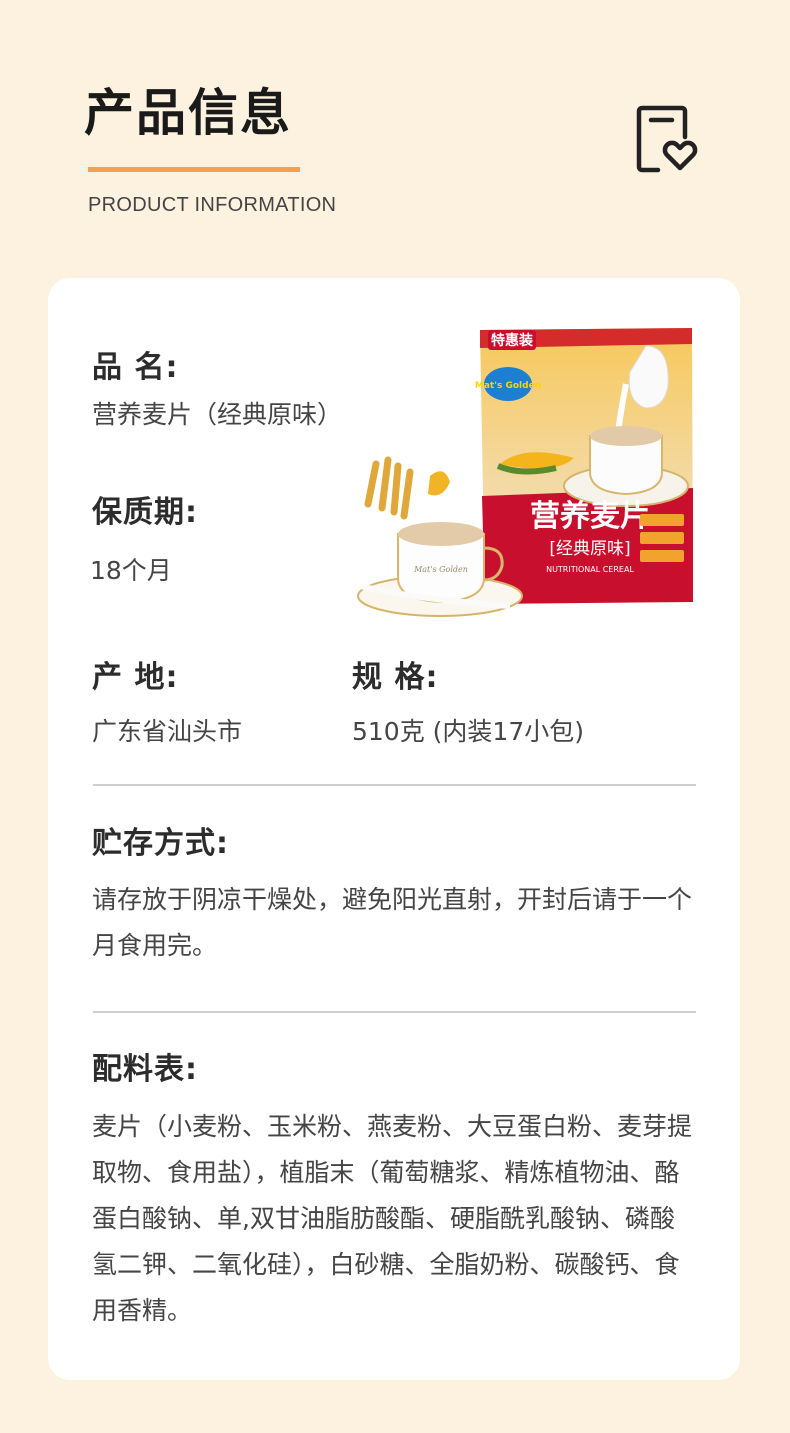 This screenshot has height=1433, width=790. Describe the element at coordinates (194, 169) in the screenshot. I see `title-underline` at that location.